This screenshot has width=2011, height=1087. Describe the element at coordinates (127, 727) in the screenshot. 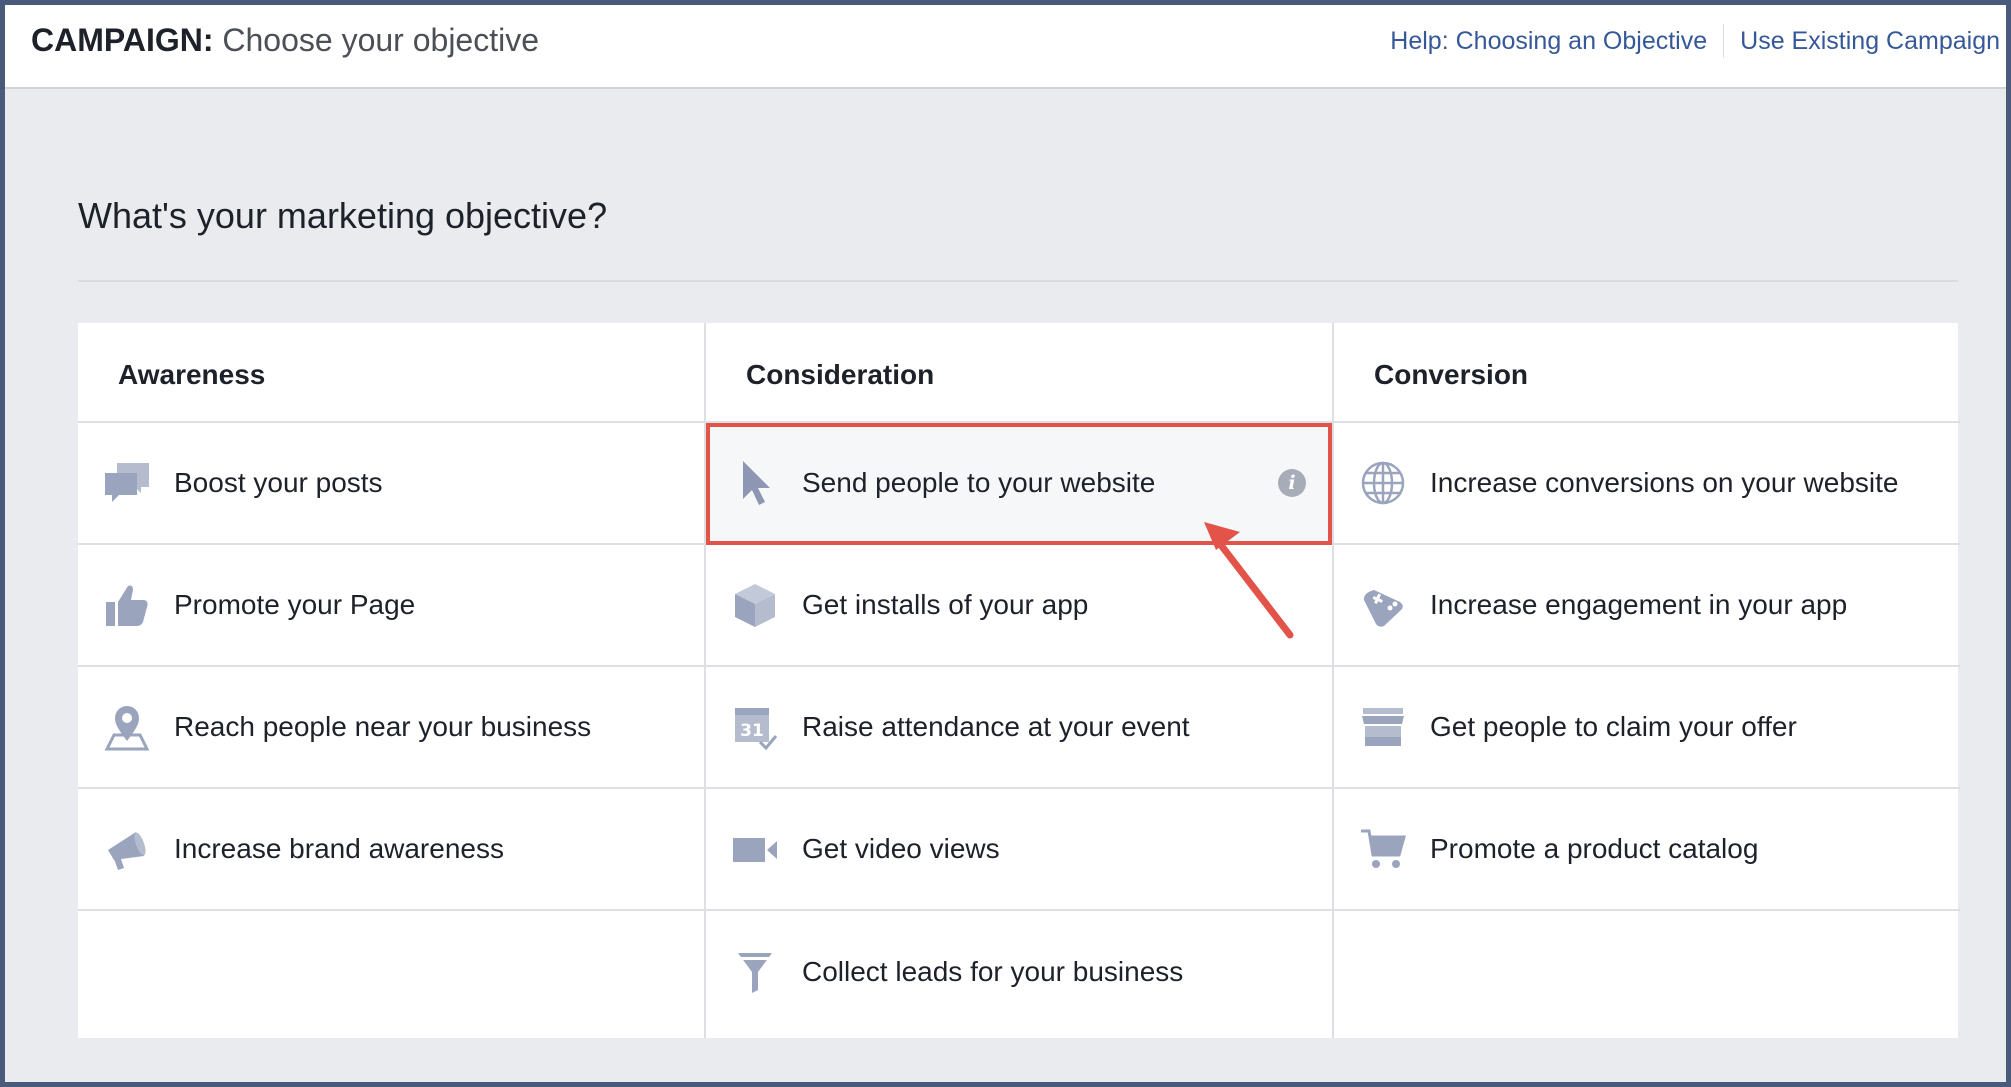

I see `map-pin-icon` at that location.